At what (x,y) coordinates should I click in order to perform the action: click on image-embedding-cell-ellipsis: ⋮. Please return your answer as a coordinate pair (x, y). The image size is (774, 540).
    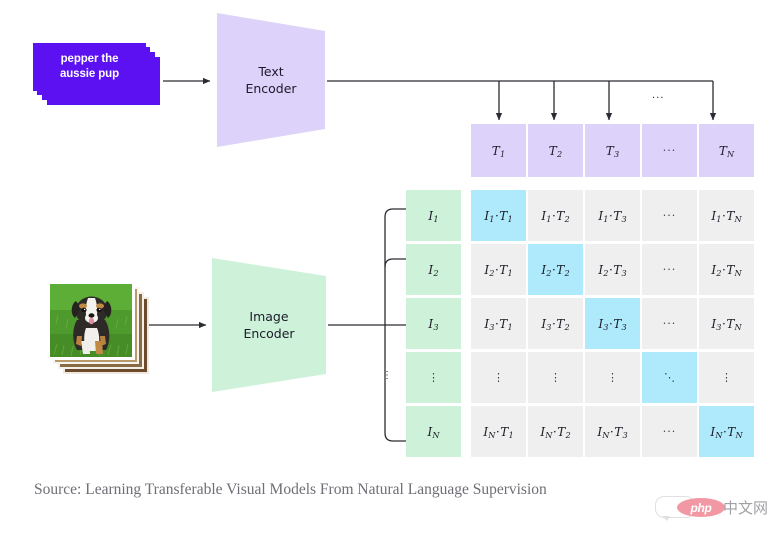
    Looking at the image, I should click on (433, 377).